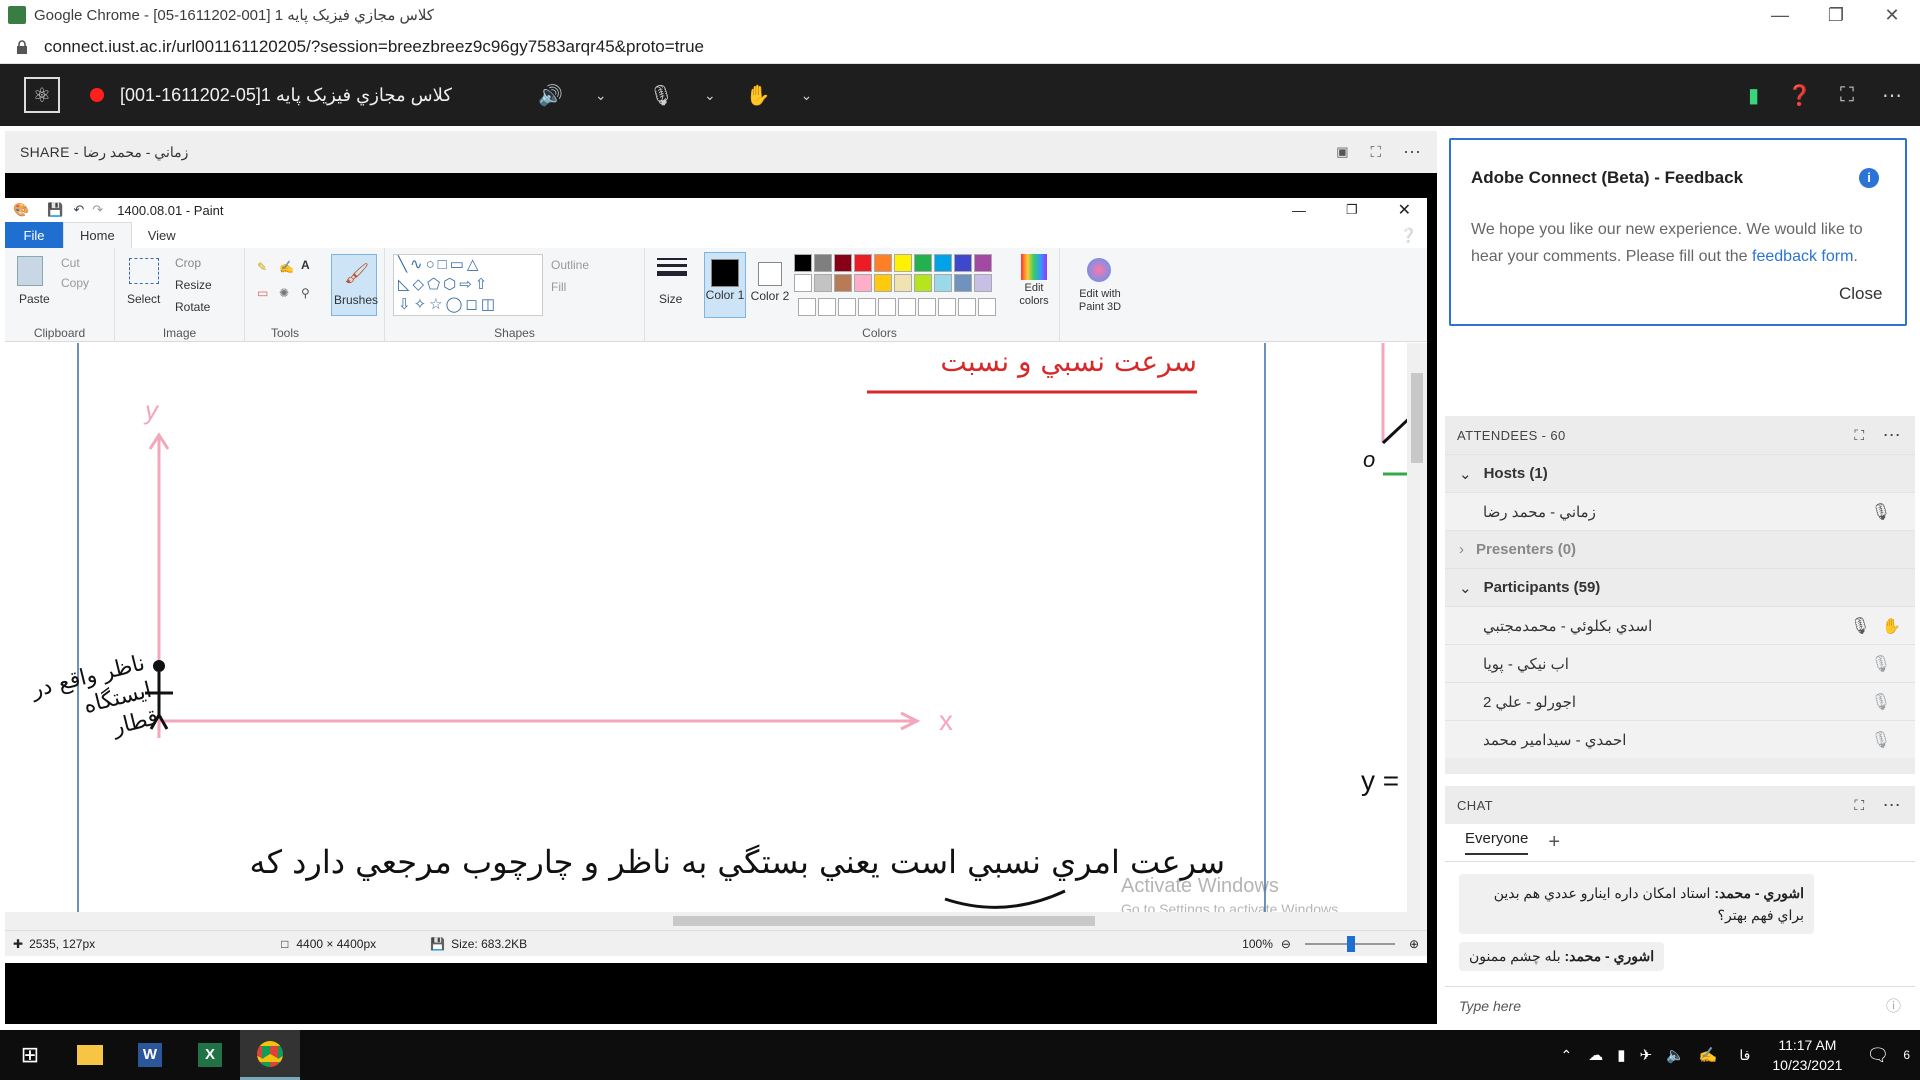 This screenshot has height=1080, width=1920. Describe the element at coordinates (30, 1055) in the screenshot. I see `start-button: ⊞` at that location.